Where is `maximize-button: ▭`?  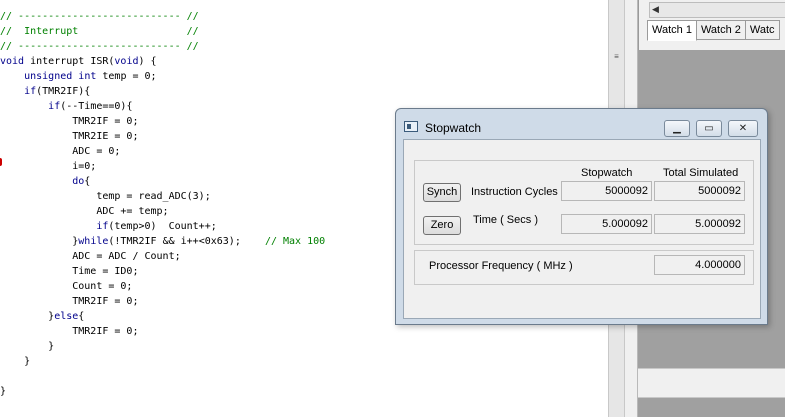
maximize-button: ▭ is located at coordinates (709, 128).